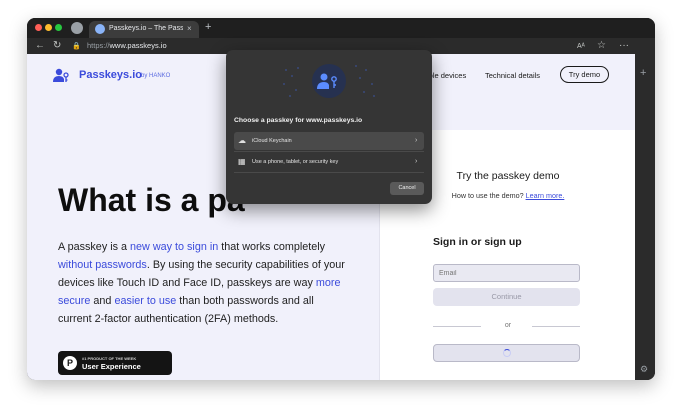 This screenshot has height=416, width=680. I want to click on cancel-button: Cancel, so click(407, 188).